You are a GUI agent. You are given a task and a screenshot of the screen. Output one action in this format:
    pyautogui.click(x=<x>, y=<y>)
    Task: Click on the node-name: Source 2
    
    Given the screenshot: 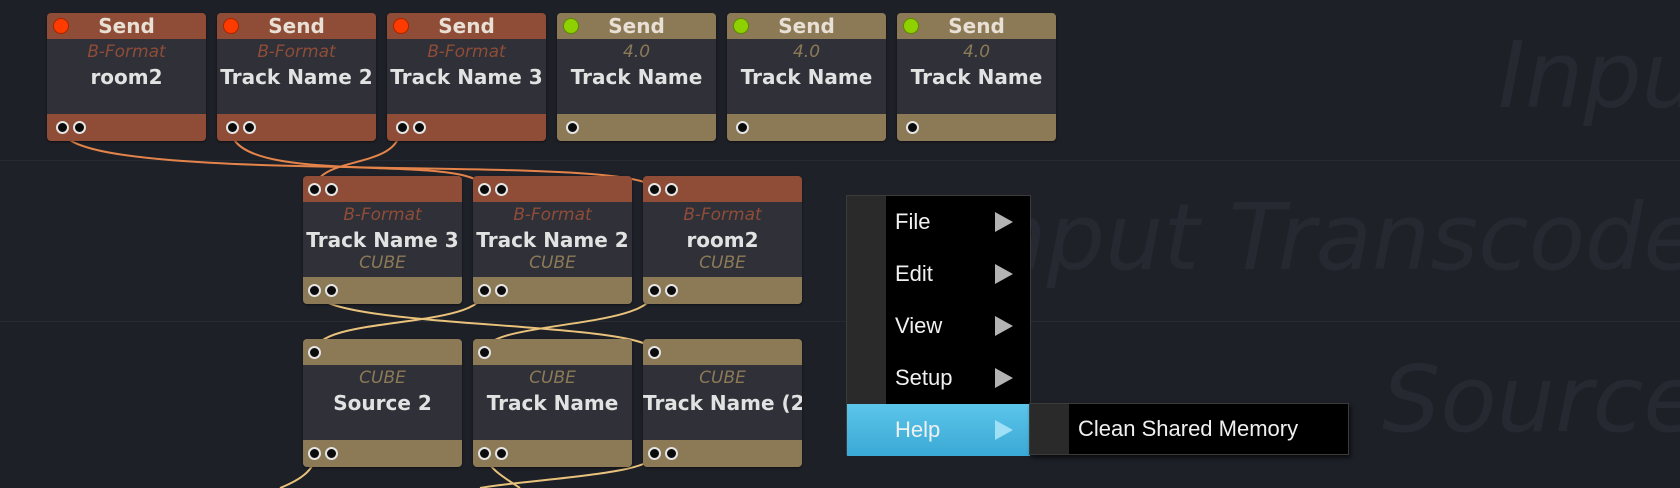 What is the action you would take?
    pyautogui.click(x=382, y=403)
    